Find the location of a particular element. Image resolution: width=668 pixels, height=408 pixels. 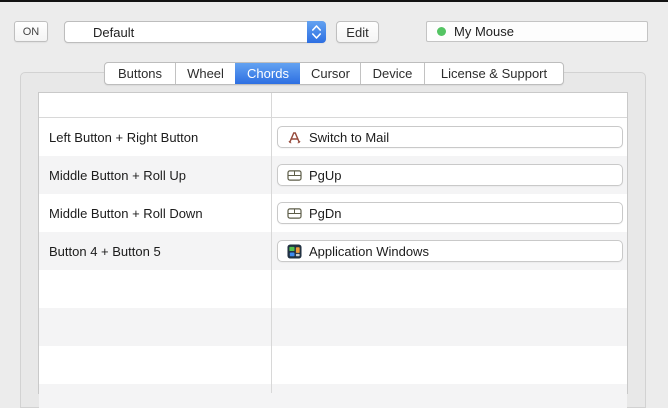

tab-chords: Chords is located at coordinates (267, 73).